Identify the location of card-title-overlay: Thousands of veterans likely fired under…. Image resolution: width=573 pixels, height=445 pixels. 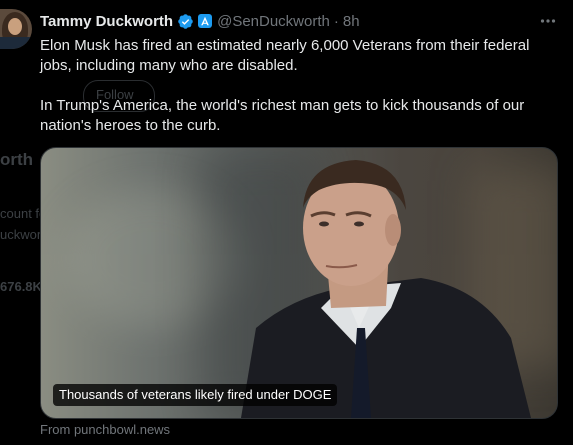
(195, 395).